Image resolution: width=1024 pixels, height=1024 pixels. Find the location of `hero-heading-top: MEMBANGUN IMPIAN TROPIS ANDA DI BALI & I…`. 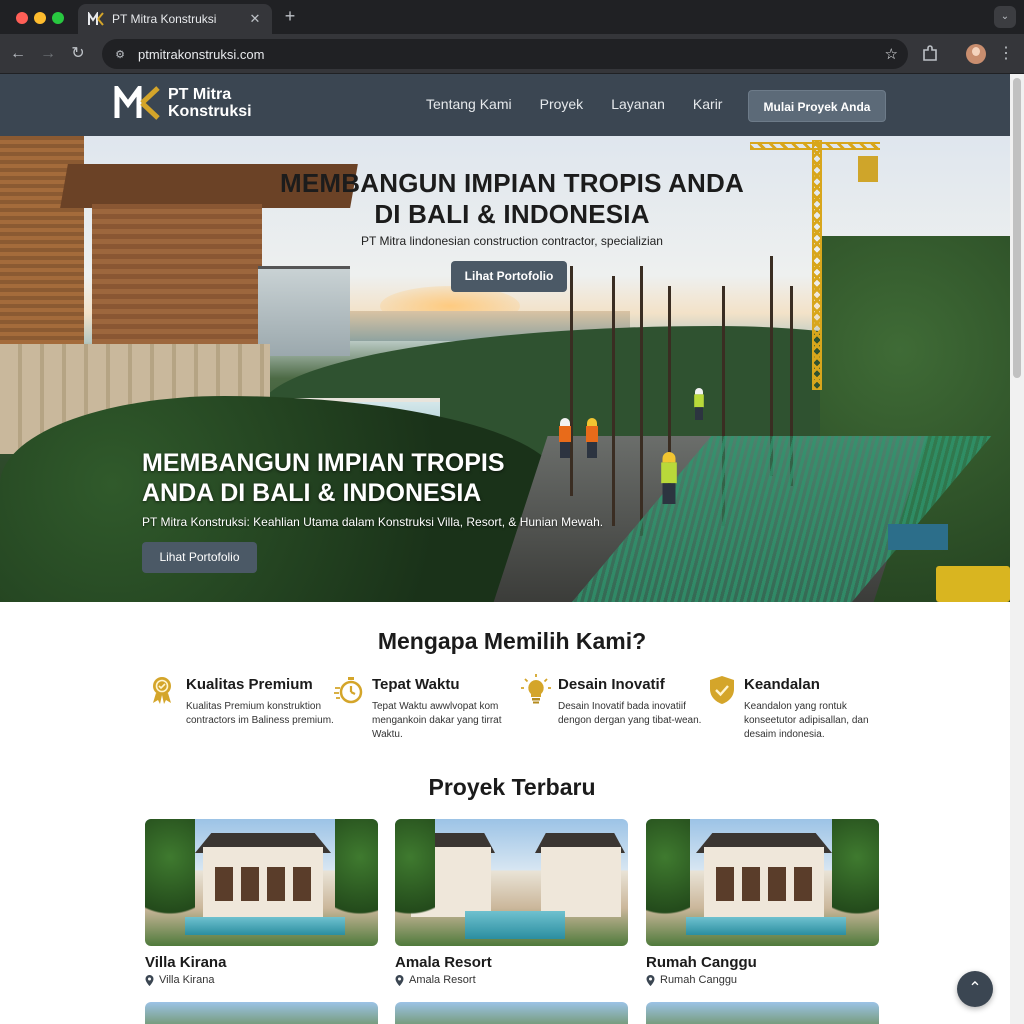

hero-heading-top: MEMBANGUN IMPIAN TROPIS ANDA DI BALI & I… is located at coordinates (505, 199).